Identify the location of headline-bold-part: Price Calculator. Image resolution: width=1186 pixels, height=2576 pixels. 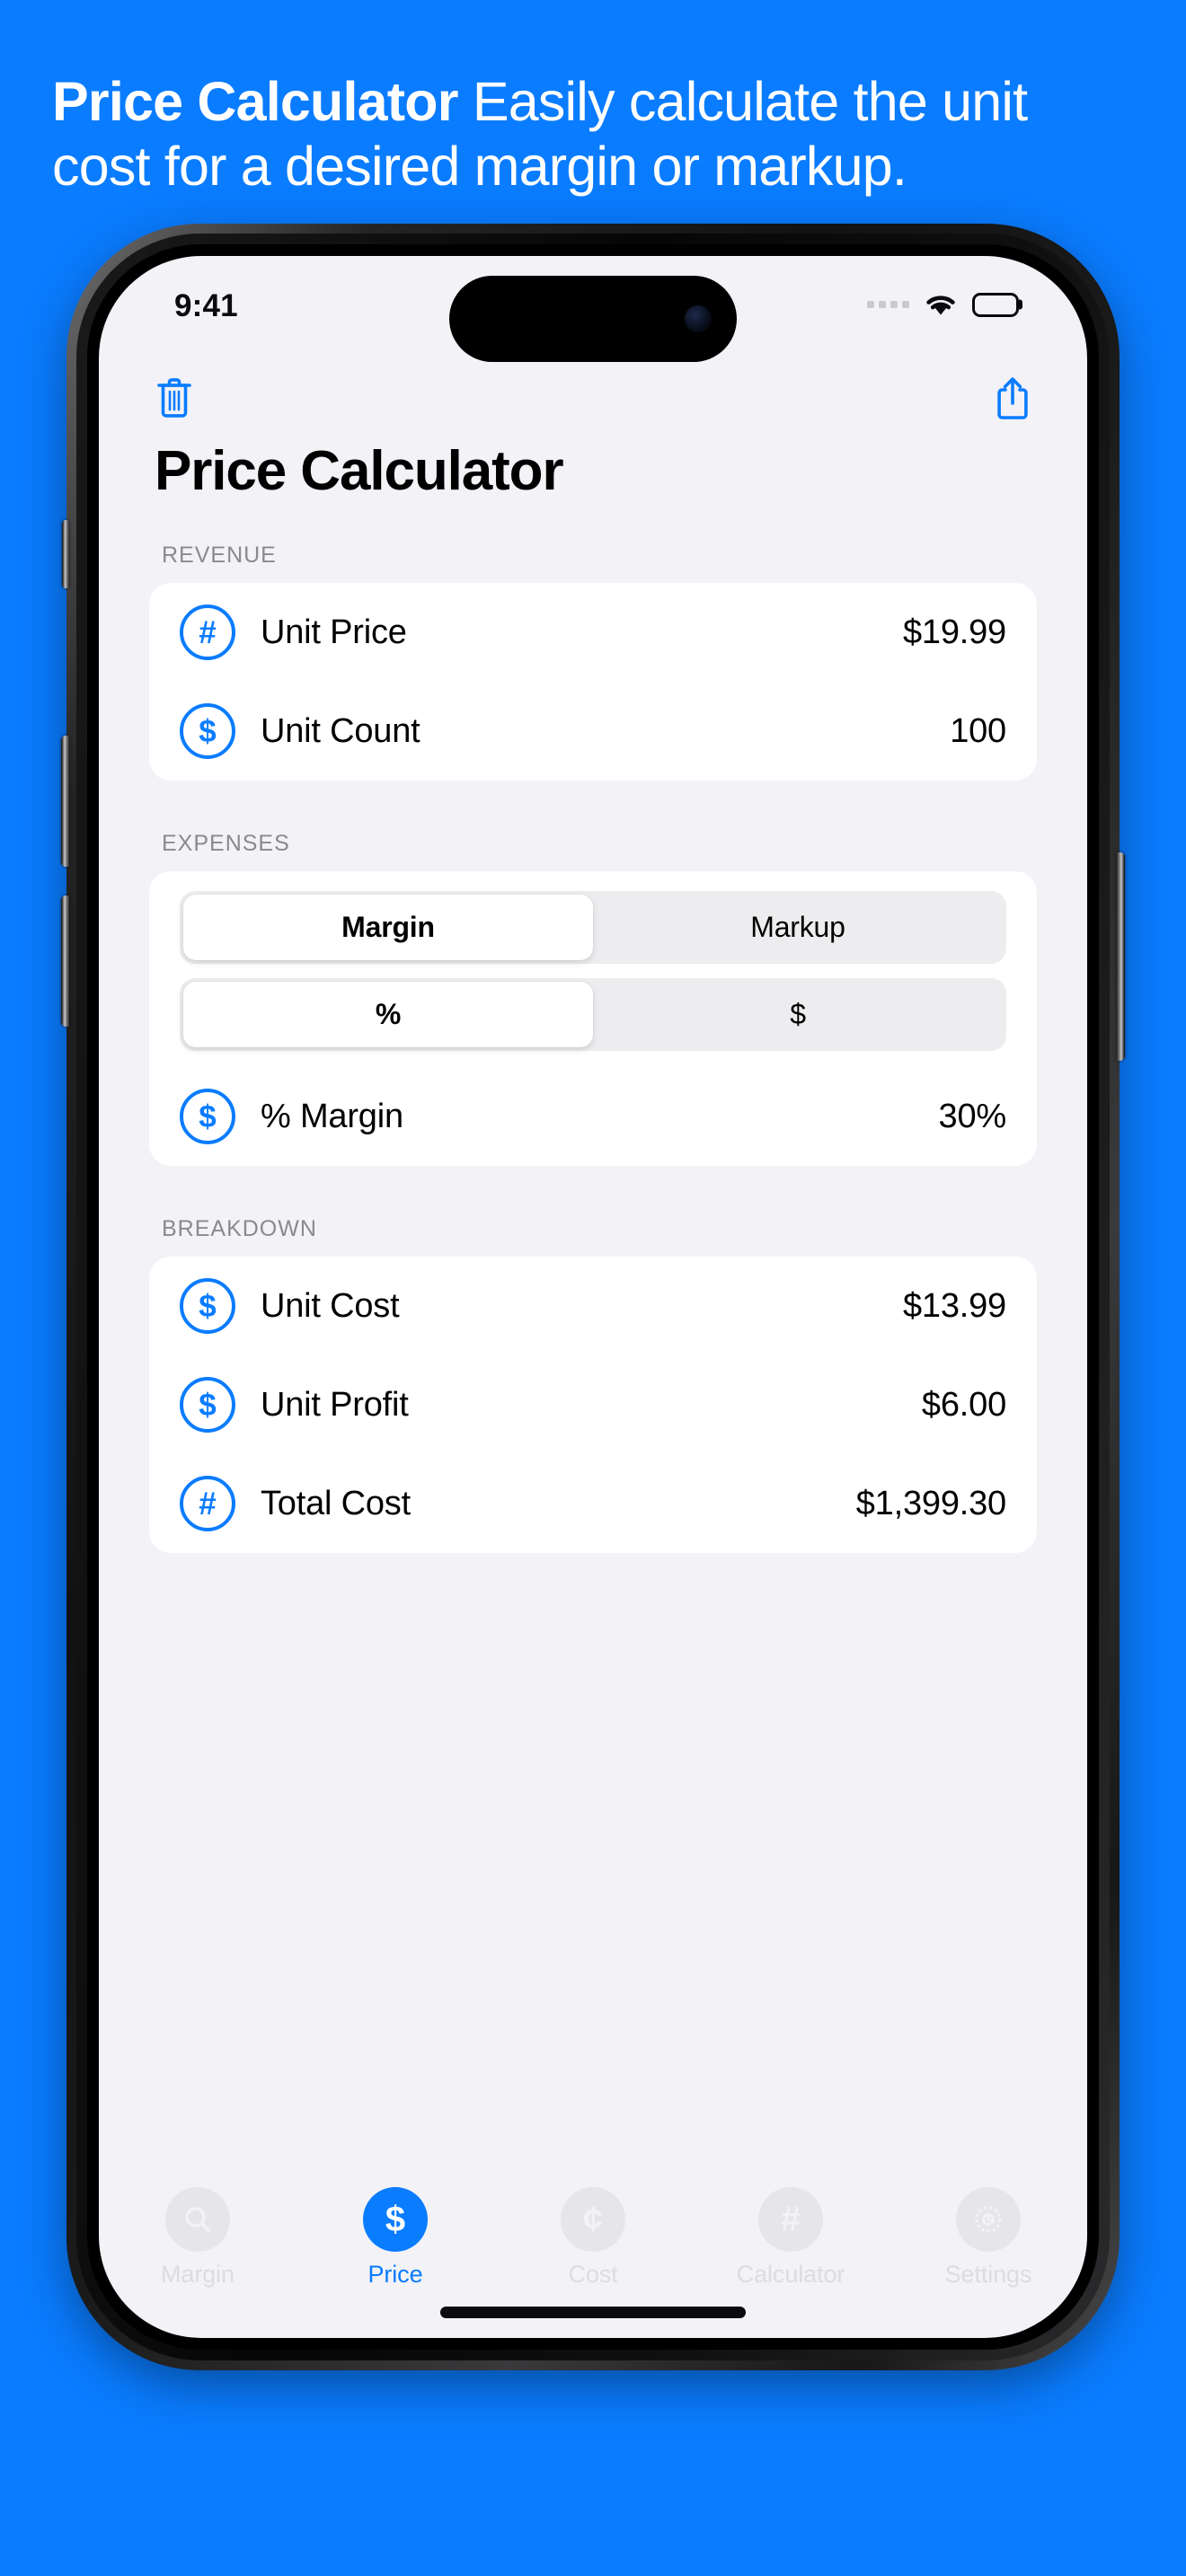
(255, 101).